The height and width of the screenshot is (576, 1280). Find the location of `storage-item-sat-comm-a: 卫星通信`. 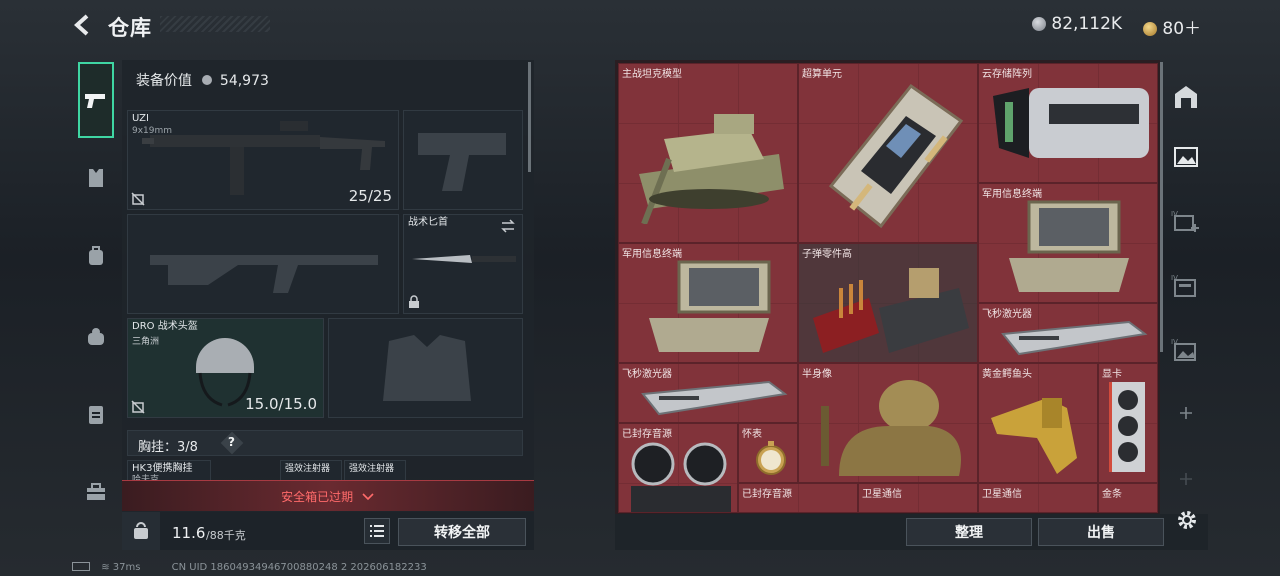

storage-item-sat-comm-a: 卫星通信 is located at coordinates (918, 498).